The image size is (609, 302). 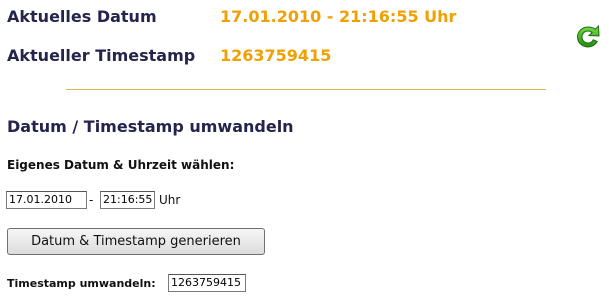 What do you see at coordinates (150, 126) in the screenshot?
I see `section-title: Datum / Timestamp umwandeln` at bounding box center [150, 126].